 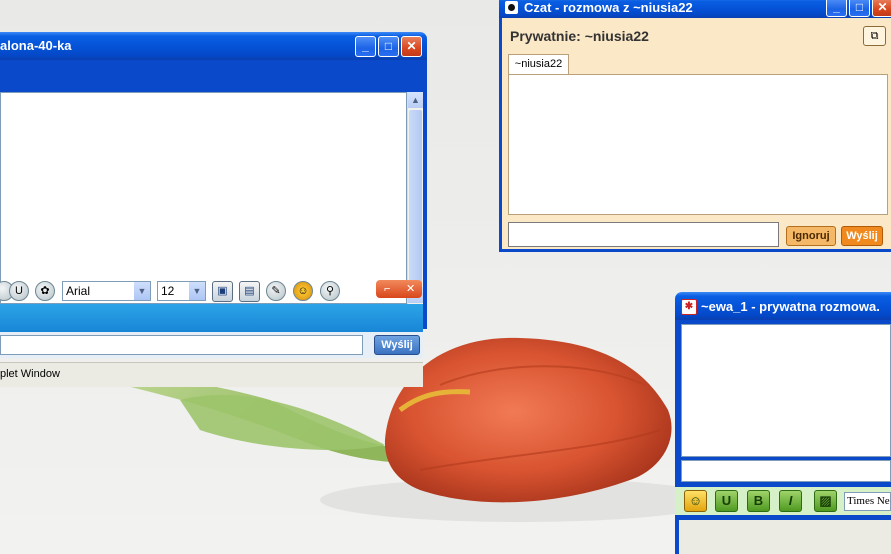 I want to click on window-title: alona-40-ka, so click(x=36, y=45).